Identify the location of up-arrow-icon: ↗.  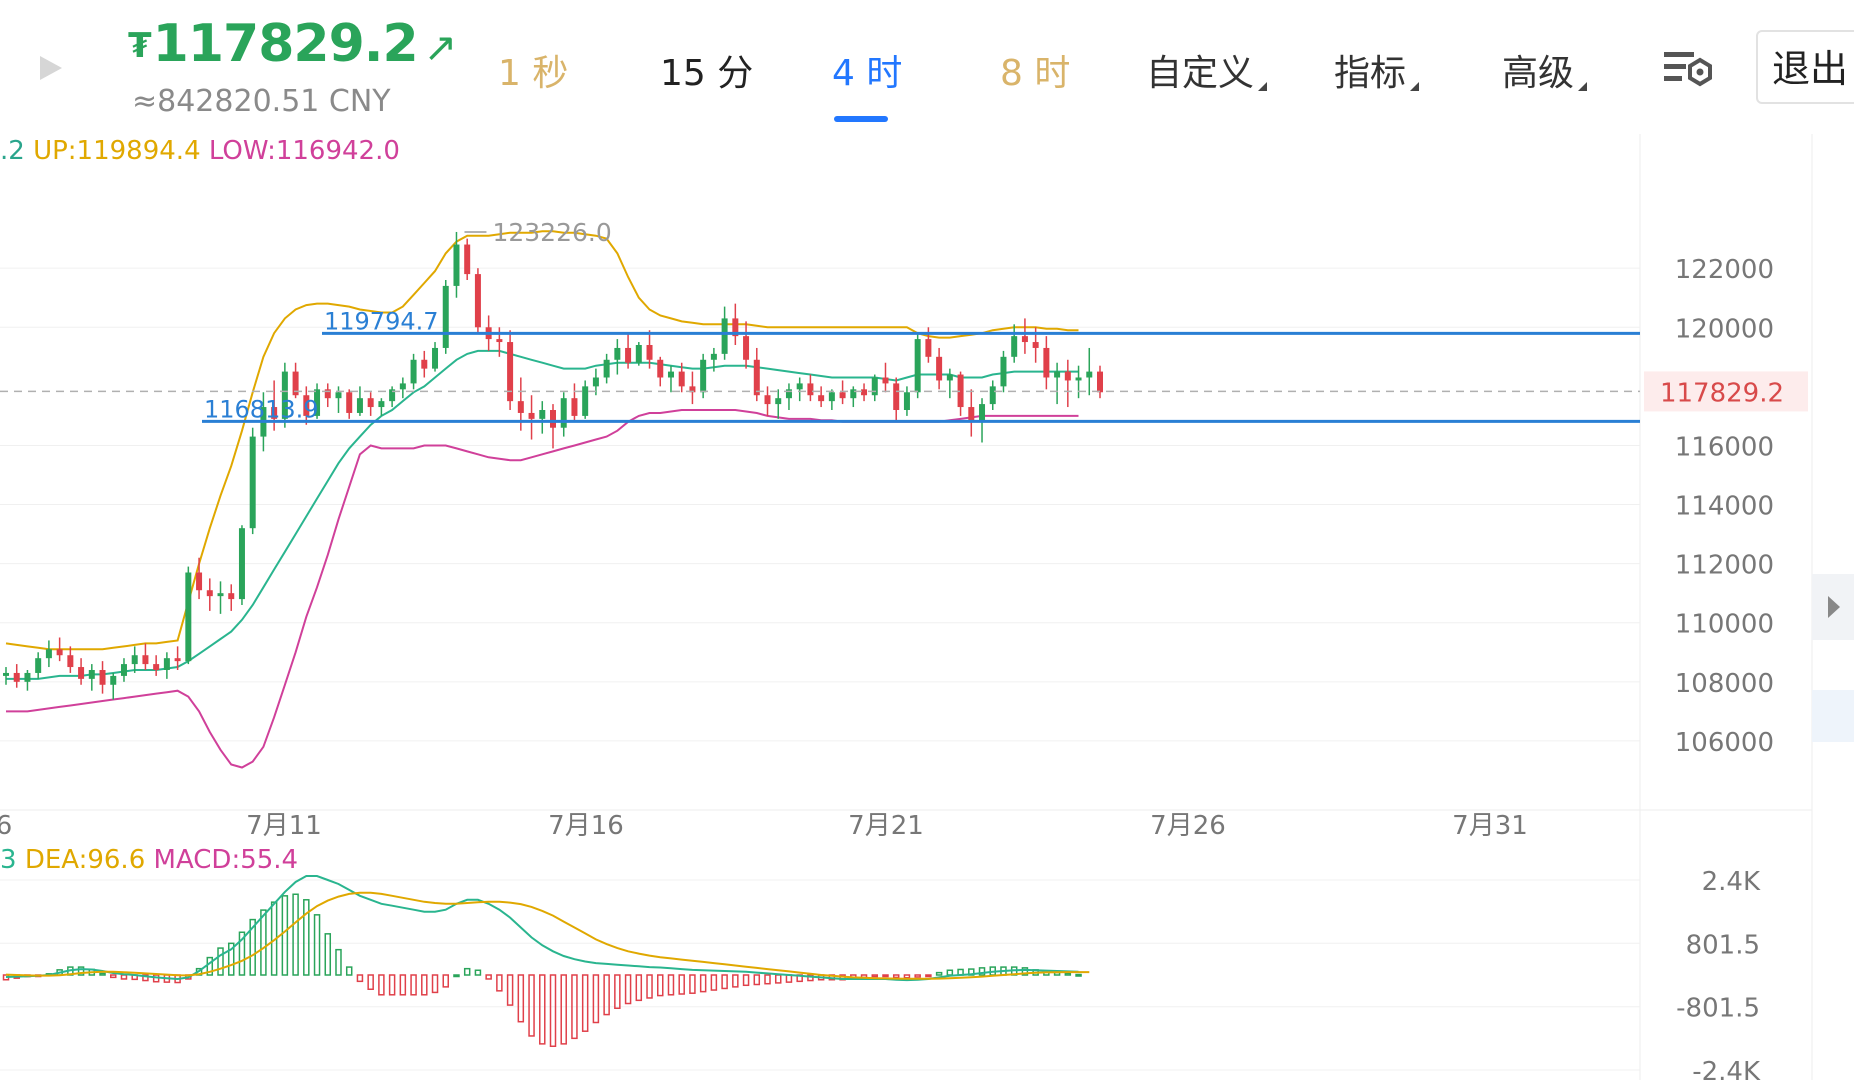
(440, 48).